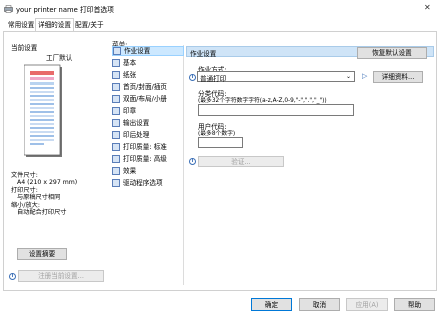 This screenshot has height=318, width=440. What do you see at coordinates (59, 58) in the screenshot?
I see `preset-name: 工厂默认` at bounding box center [59, 58].